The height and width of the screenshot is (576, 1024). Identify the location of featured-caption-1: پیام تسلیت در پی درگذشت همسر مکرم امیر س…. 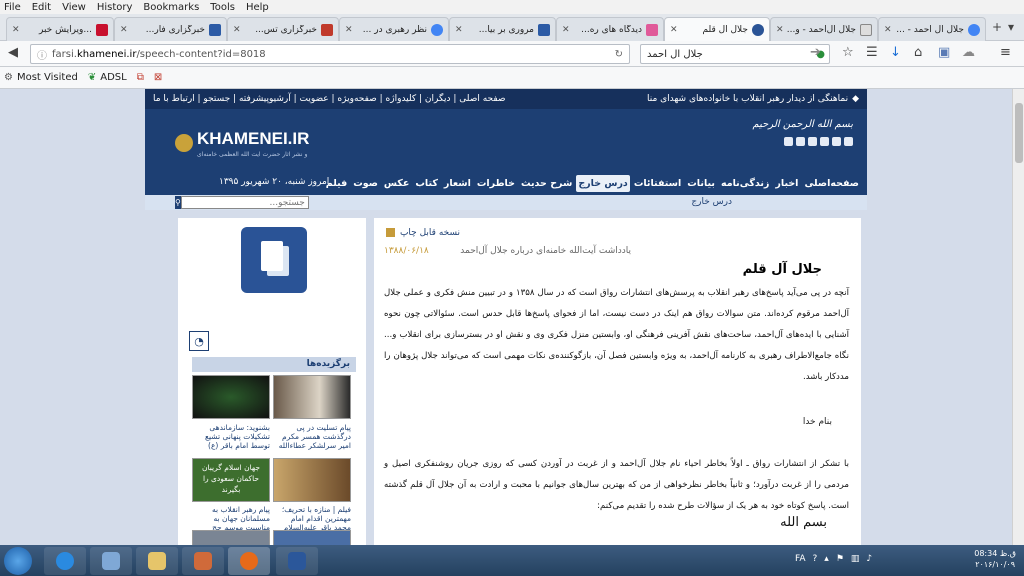
(312, 437).